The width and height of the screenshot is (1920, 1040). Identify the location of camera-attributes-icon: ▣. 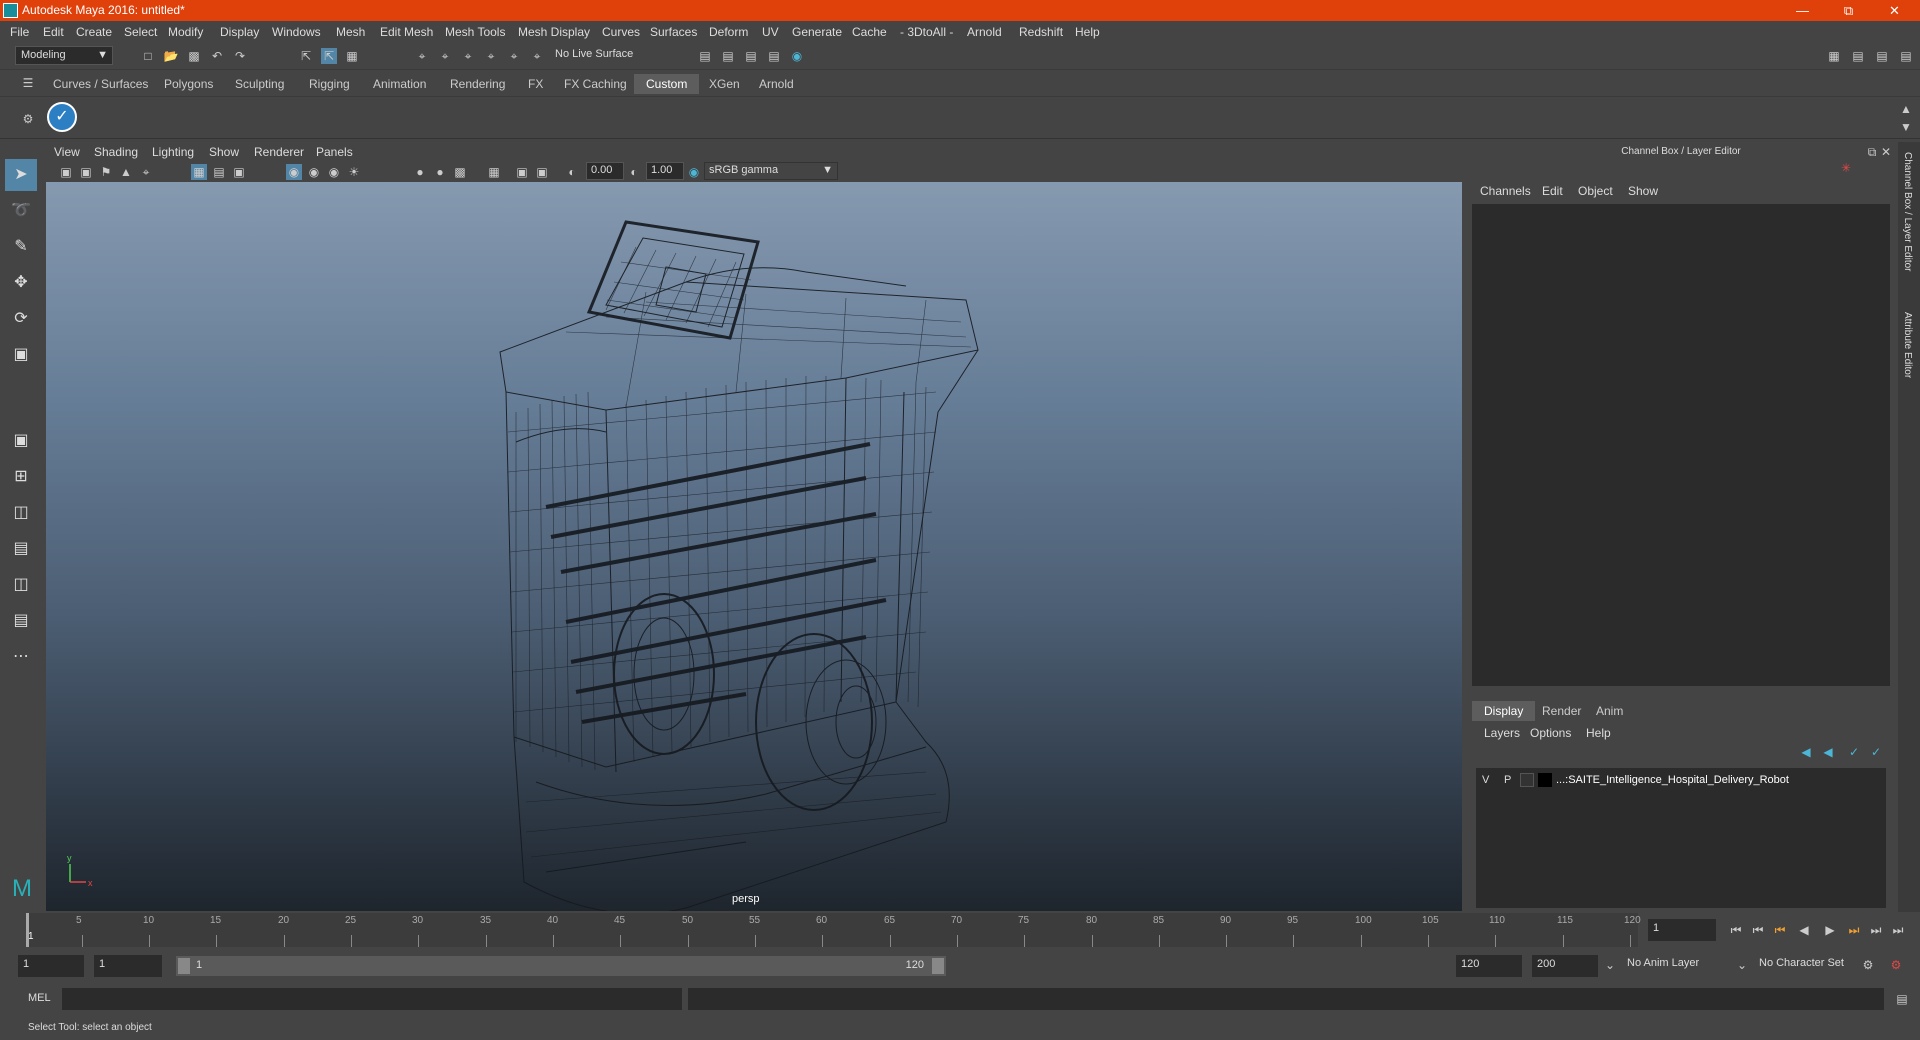
(86, 172).